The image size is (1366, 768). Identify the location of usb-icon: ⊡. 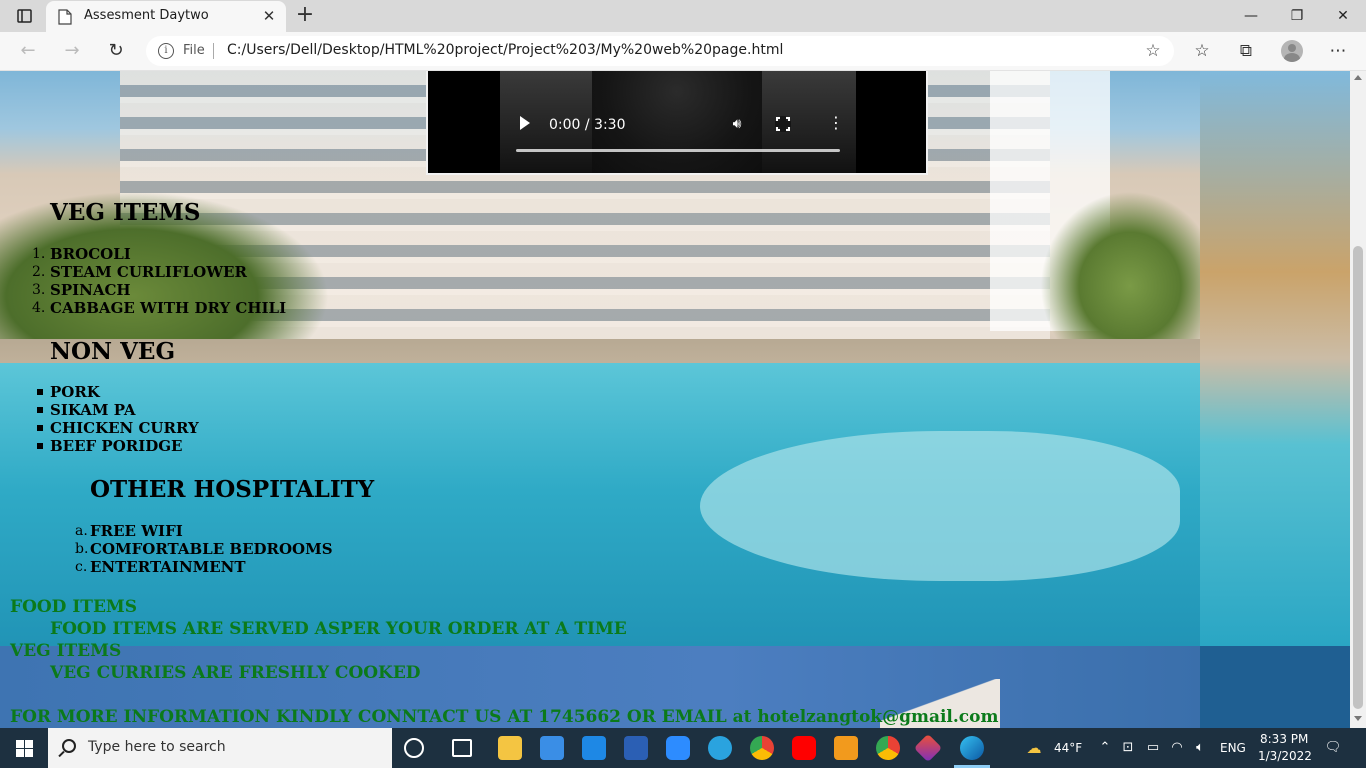
(1128, 748).